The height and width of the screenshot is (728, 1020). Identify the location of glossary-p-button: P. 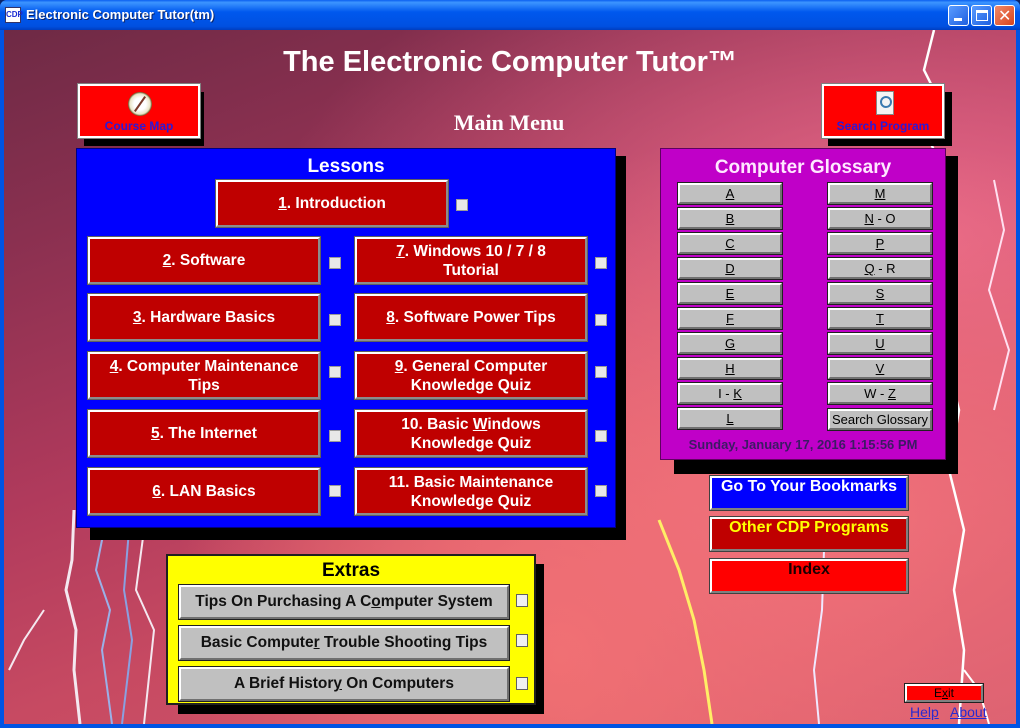
(880, 243).